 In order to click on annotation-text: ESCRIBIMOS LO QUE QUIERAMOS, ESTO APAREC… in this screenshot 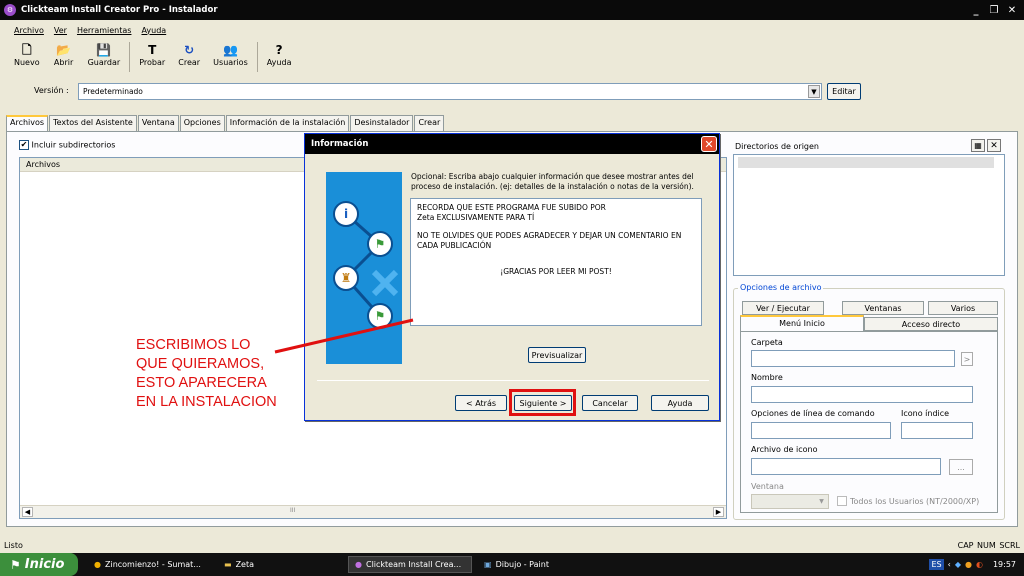, I will do `click(206, 373)`.